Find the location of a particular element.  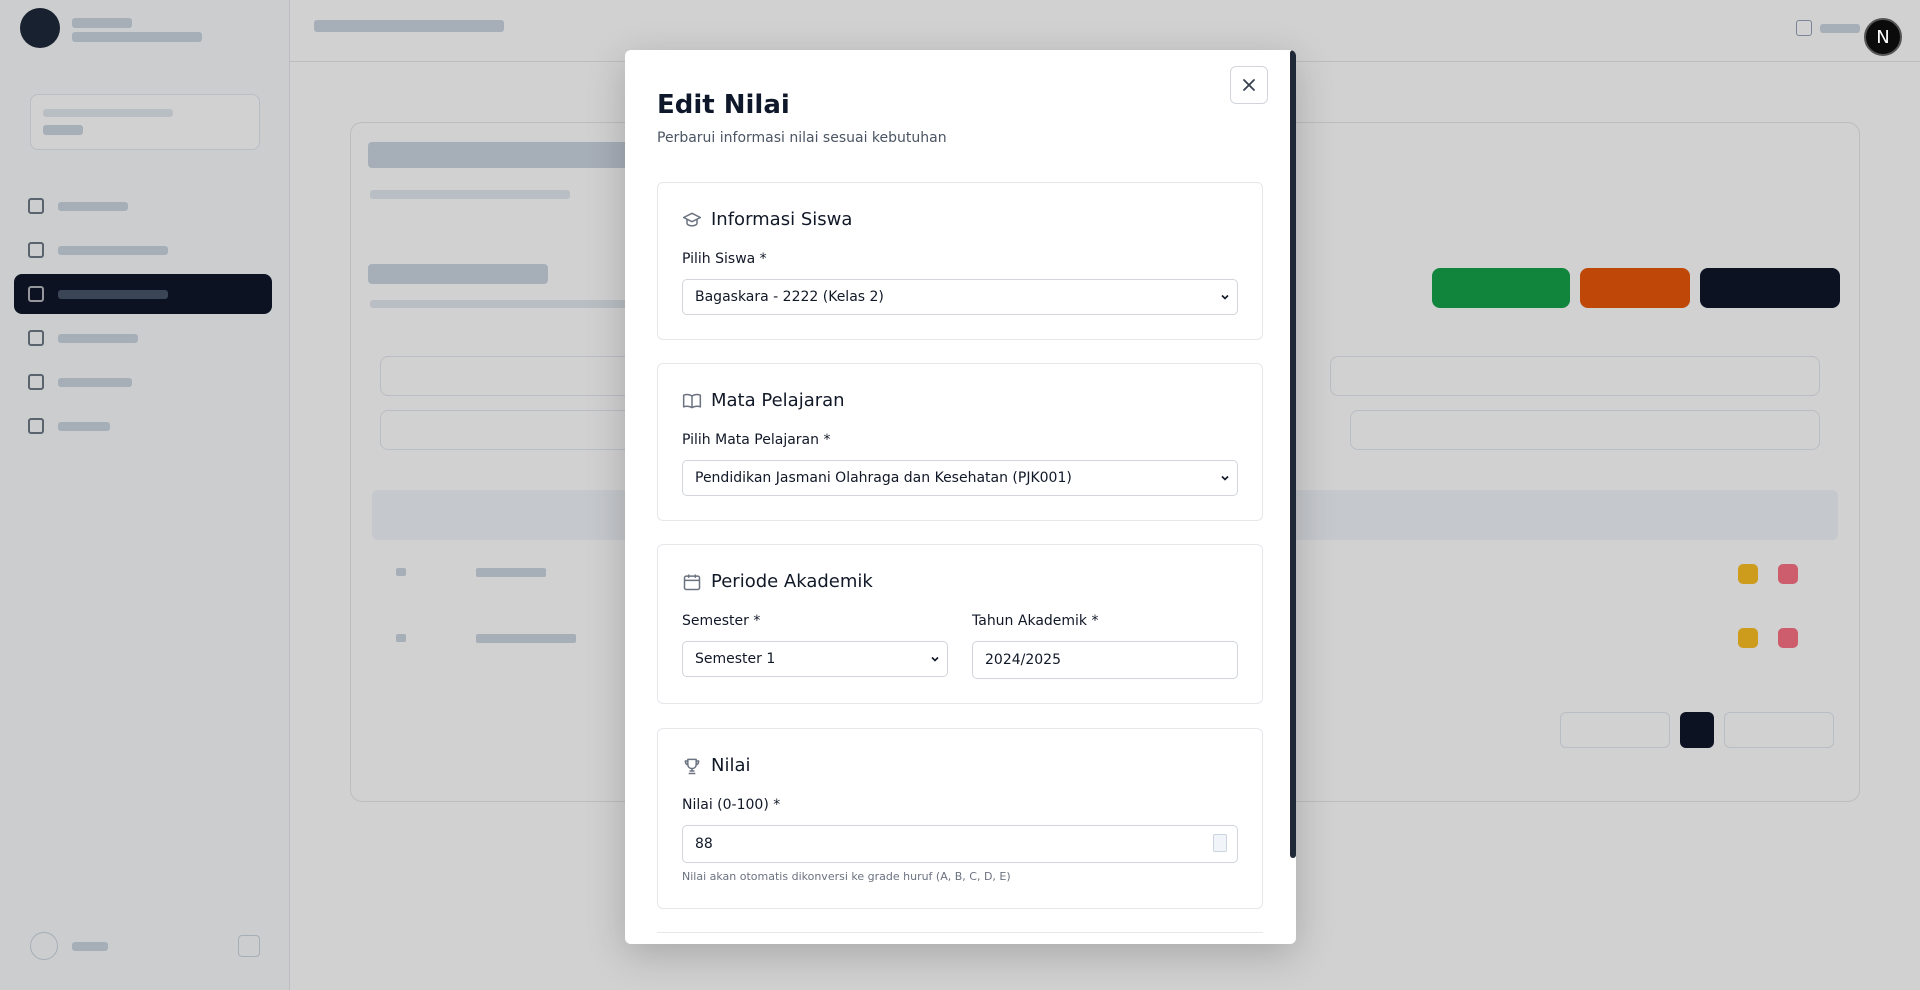

period-section-title: Periode Akademik is located at coordinates (792, 581).